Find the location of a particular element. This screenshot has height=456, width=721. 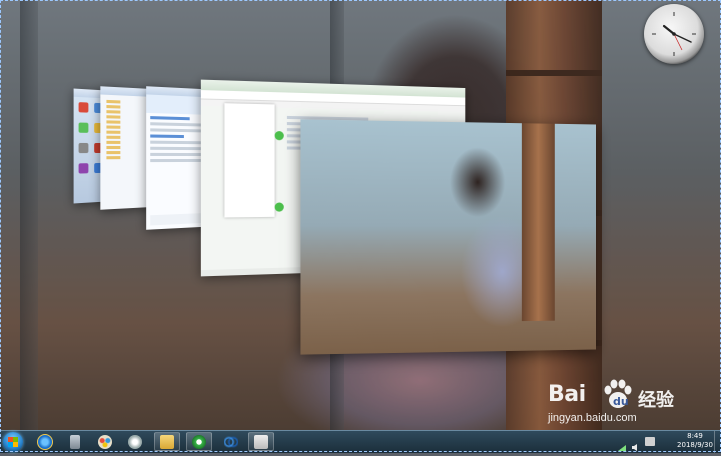

svg-text: du is located at coordinates (621, 401).